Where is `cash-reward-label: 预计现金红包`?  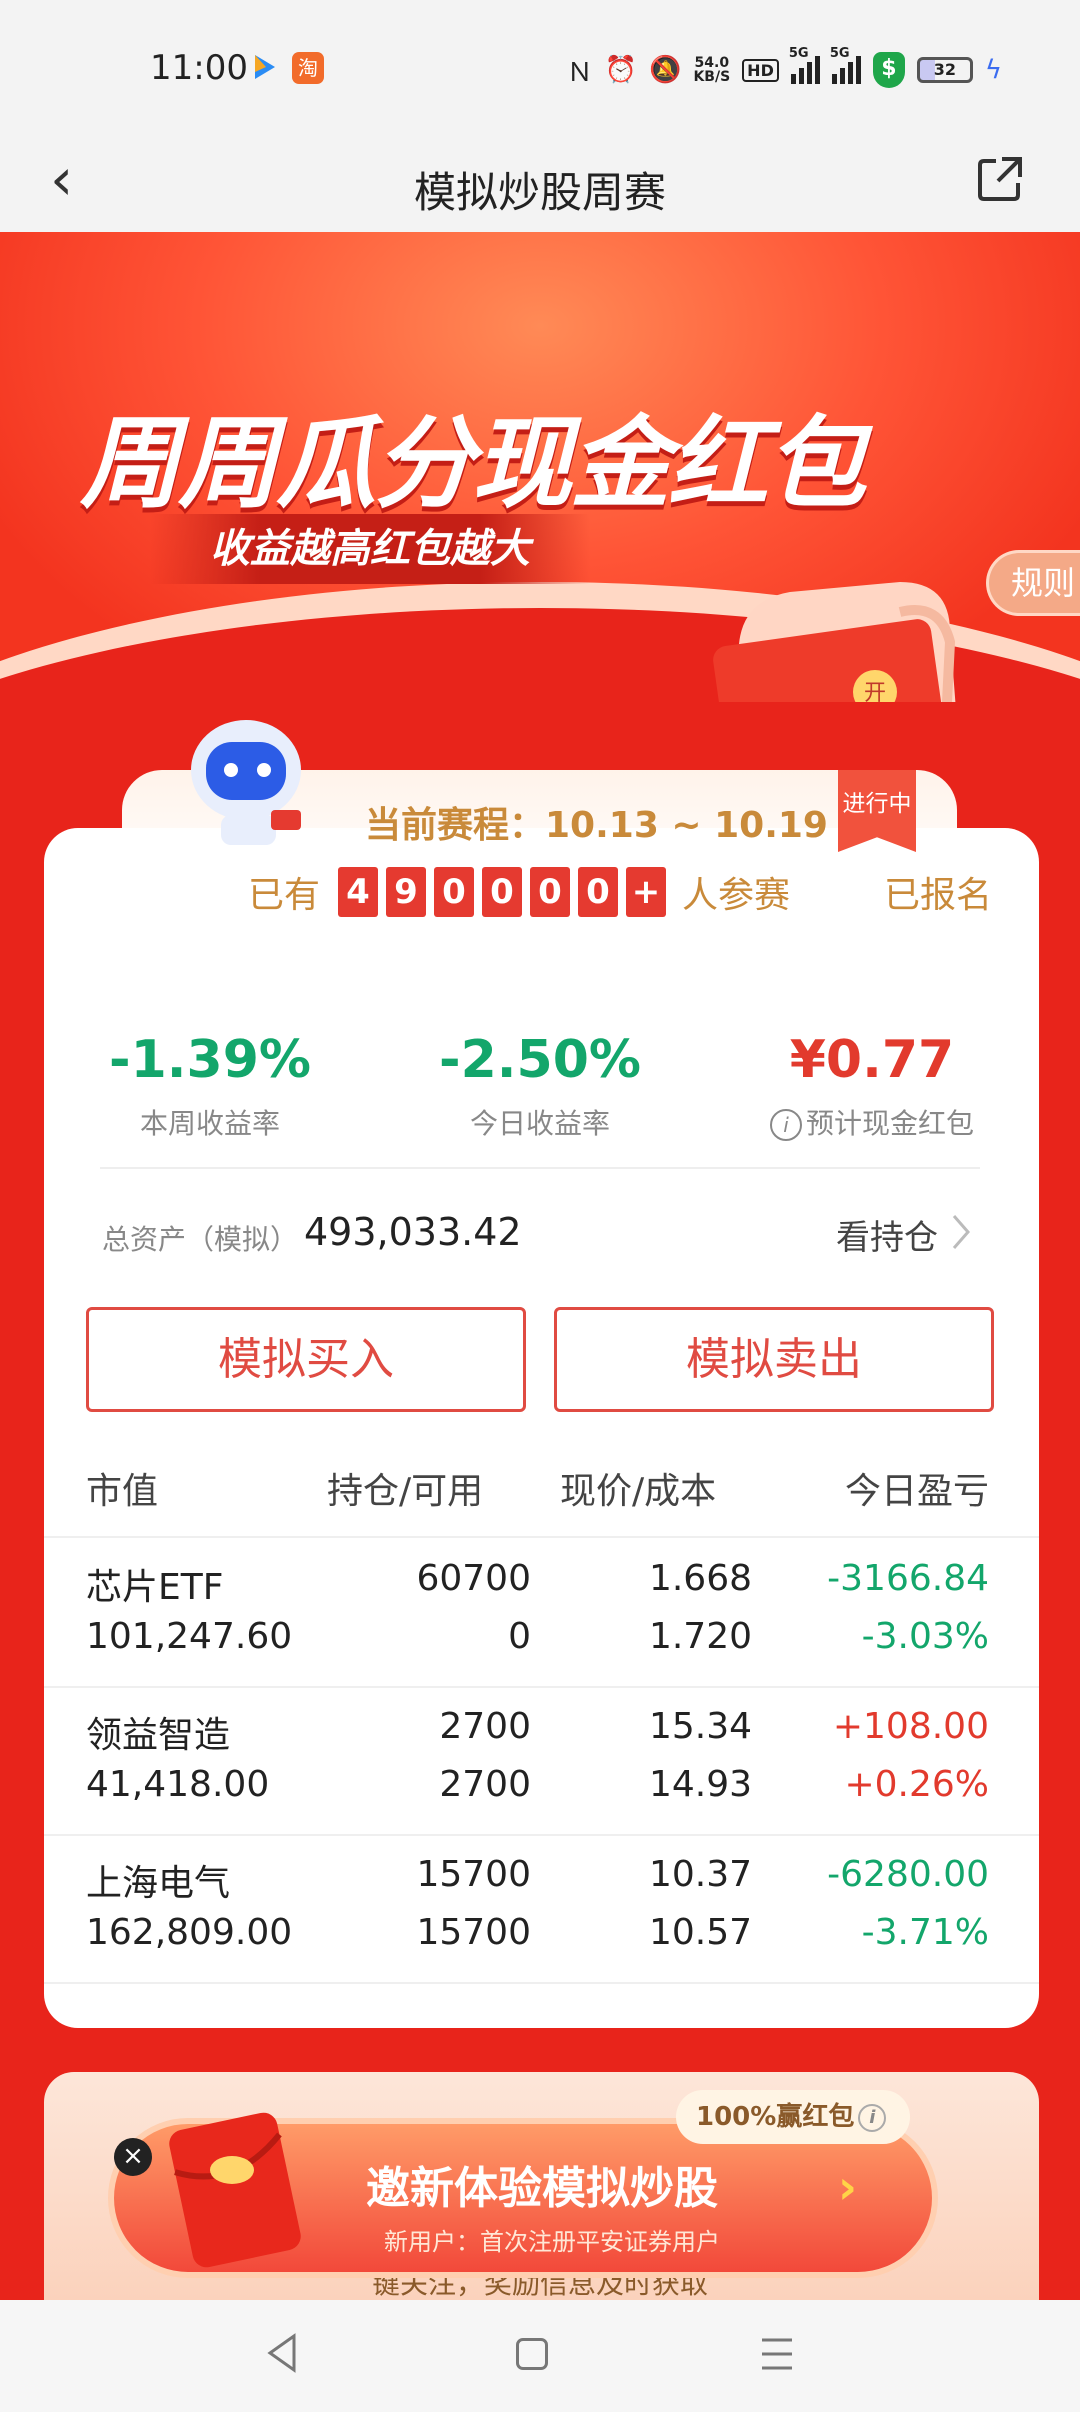
cash-reward-label: 预计现金红包 is located at coordinates (889, 1123).